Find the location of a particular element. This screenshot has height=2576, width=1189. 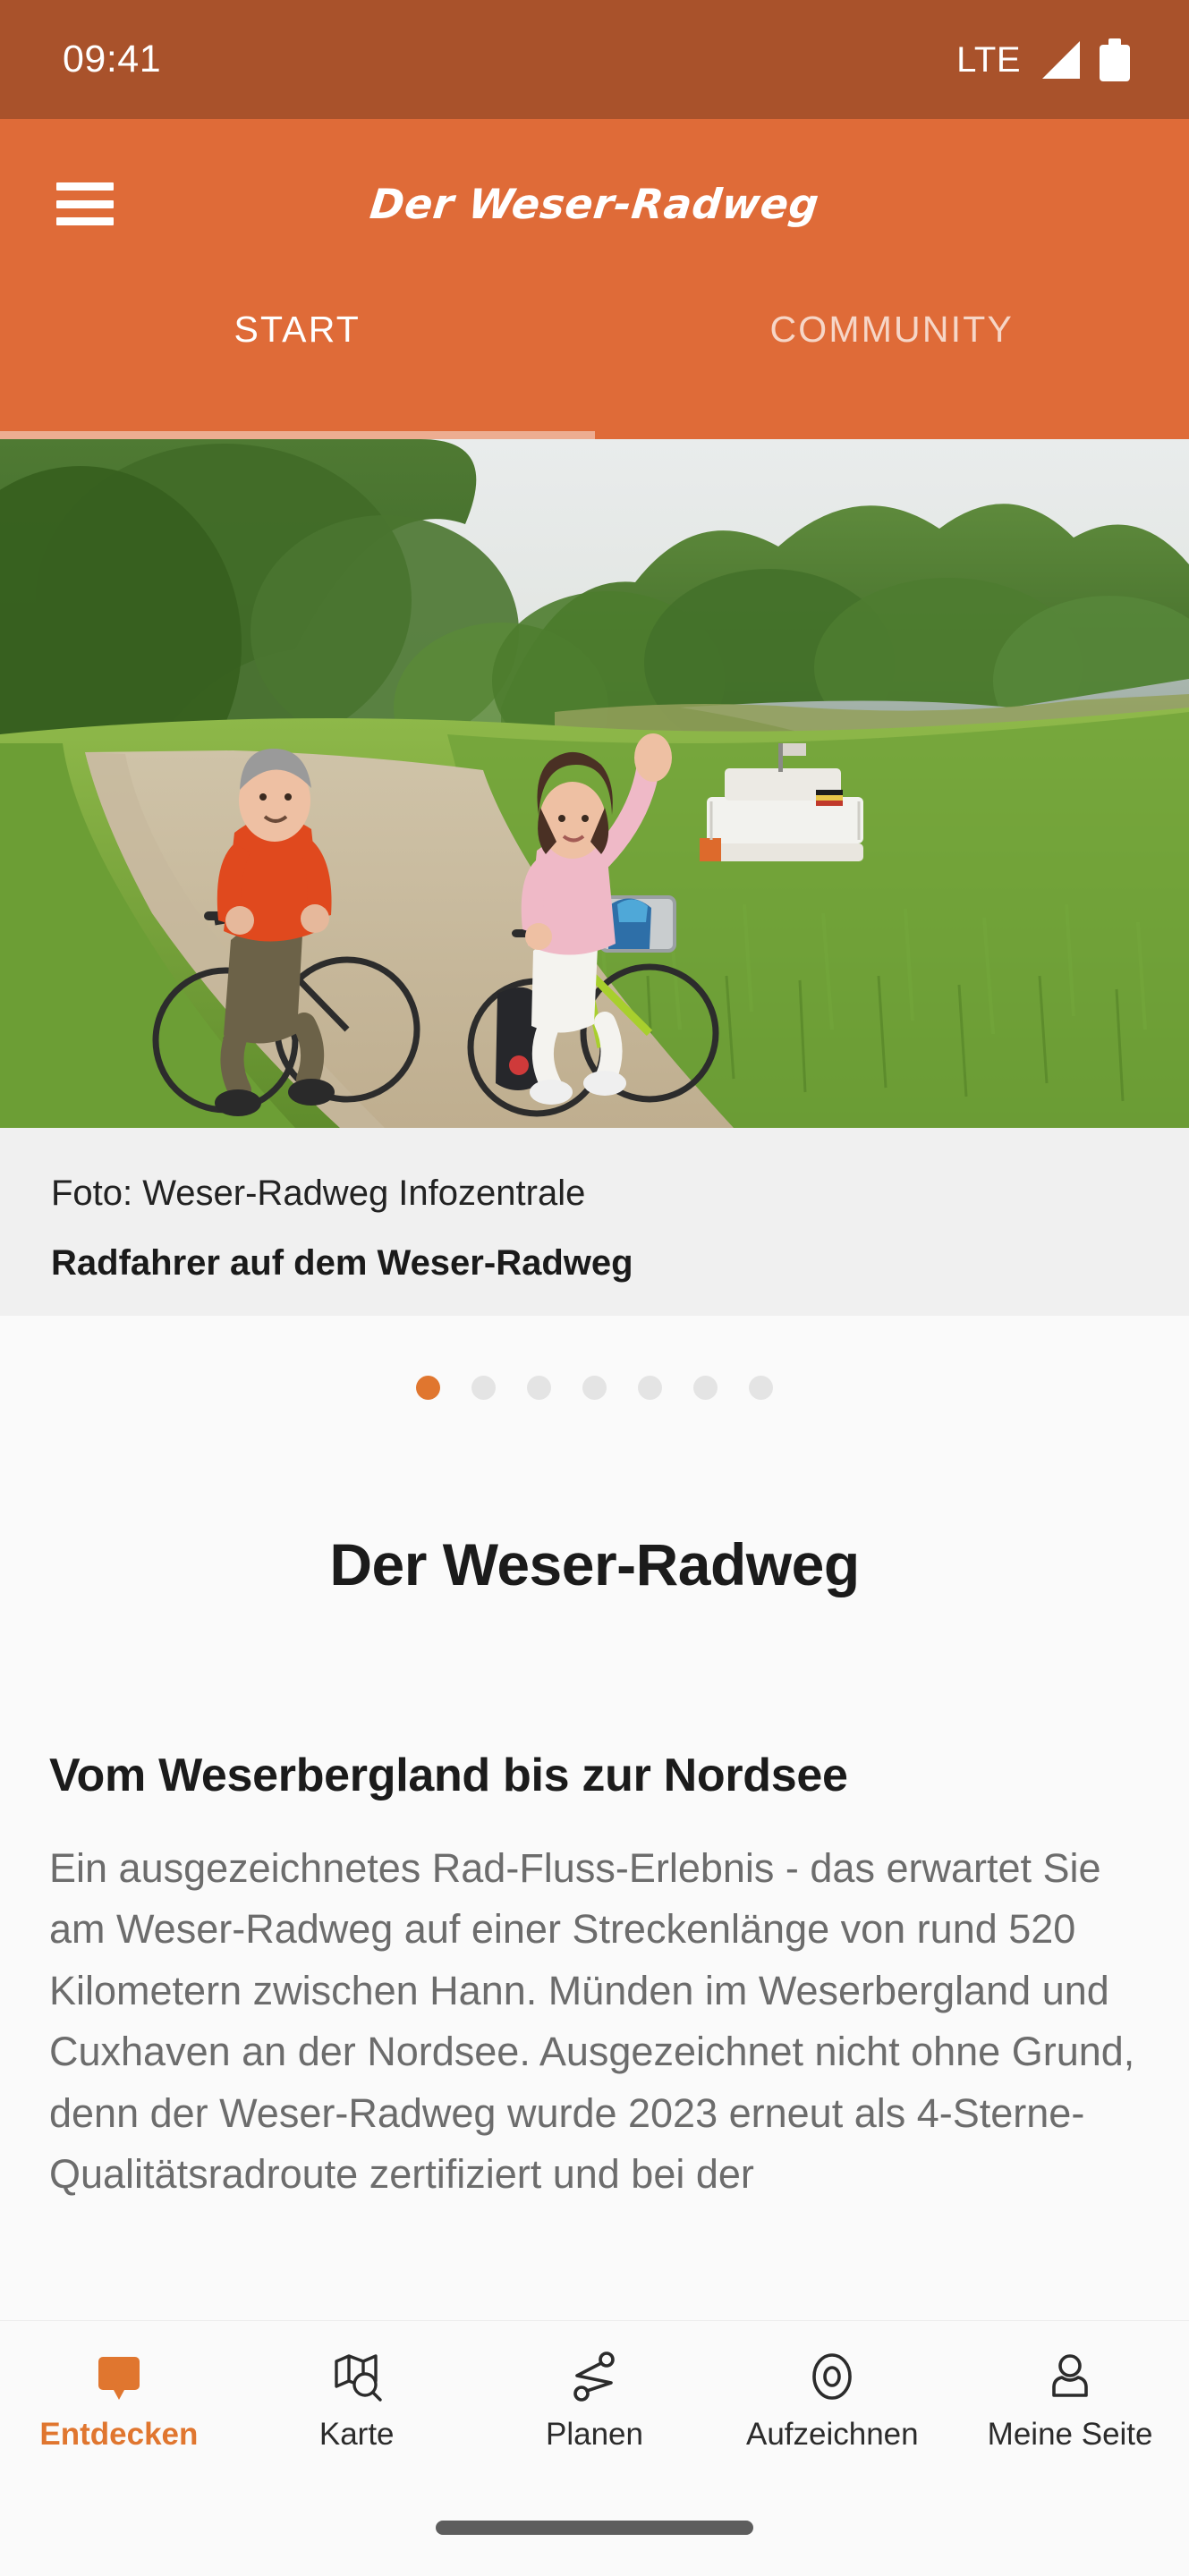

nav-item-karte: Karte is located at coordinates (357, 2401).